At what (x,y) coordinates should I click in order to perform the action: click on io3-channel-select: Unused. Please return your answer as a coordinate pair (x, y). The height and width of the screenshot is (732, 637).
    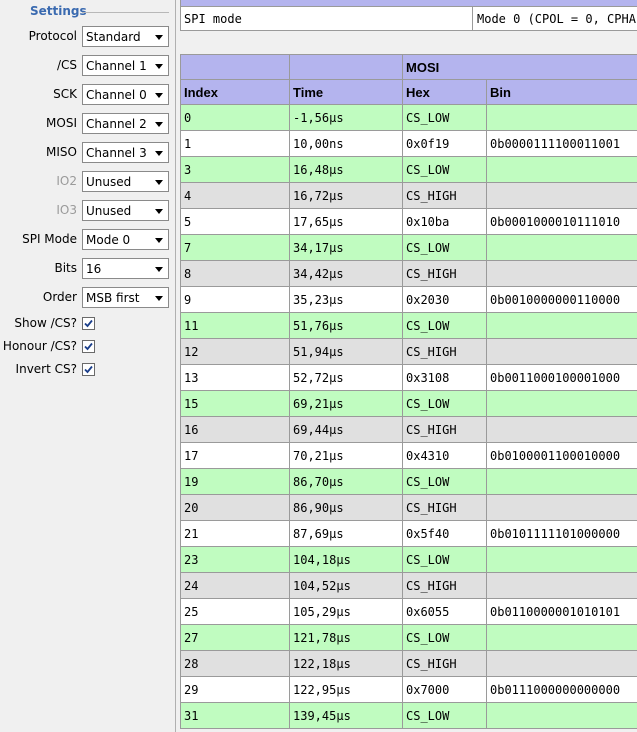
    Looking at the image, I should click on (125, 210).